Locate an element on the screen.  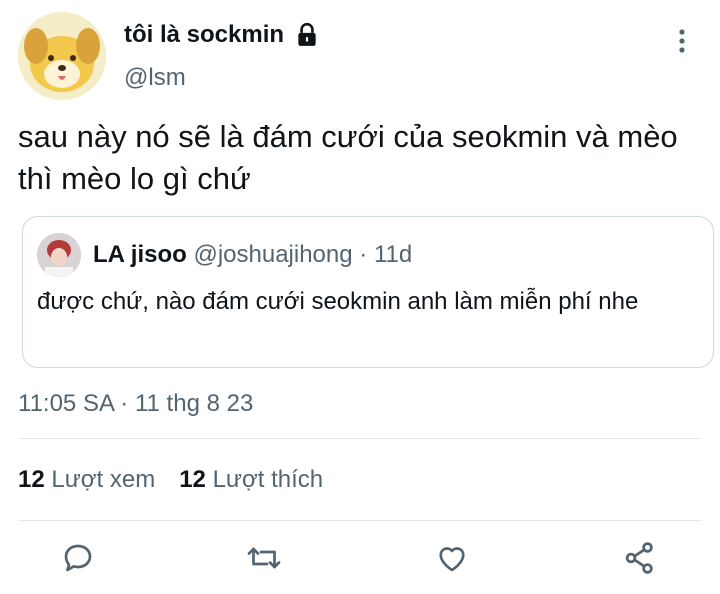
person-photo-avatar is located at coordinates (59, 255).